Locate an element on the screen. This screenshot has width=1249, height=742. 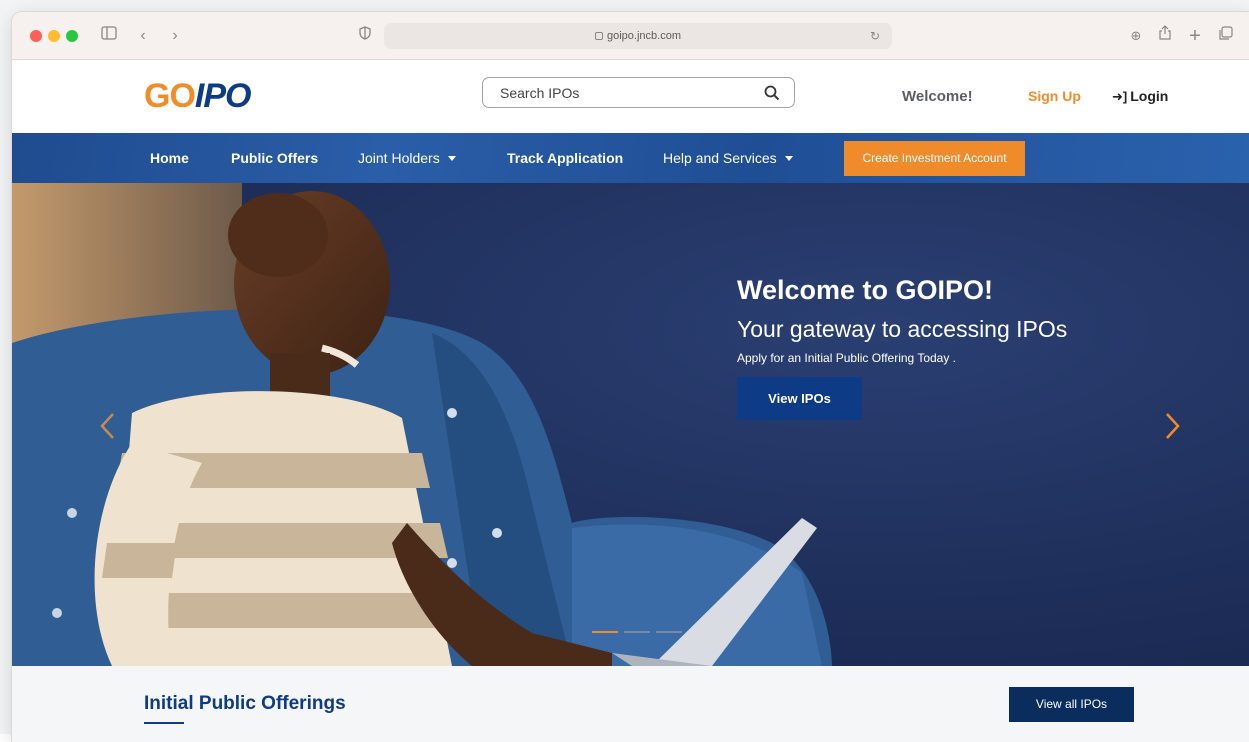
login-link: ➜] Login is located at coordinates (1140, 96).